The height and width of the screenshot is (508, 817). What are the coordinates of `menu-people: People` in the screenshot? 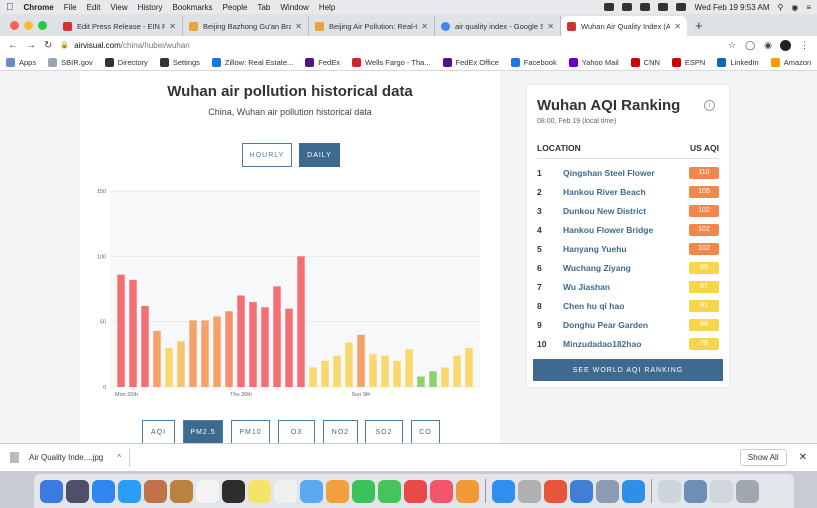 It's located at (235, 7).